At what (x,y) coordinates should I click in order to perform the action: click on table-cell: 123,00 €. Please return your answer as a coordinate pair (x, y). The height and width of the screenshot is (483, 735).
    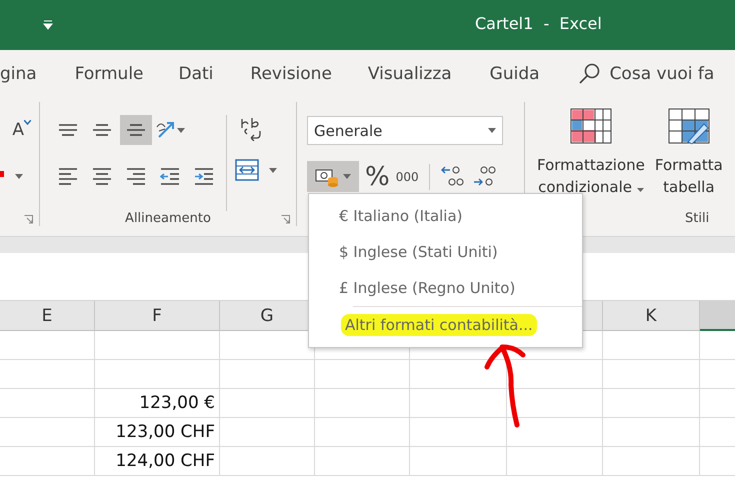
    Looking at the image, I should click on (157, 403).